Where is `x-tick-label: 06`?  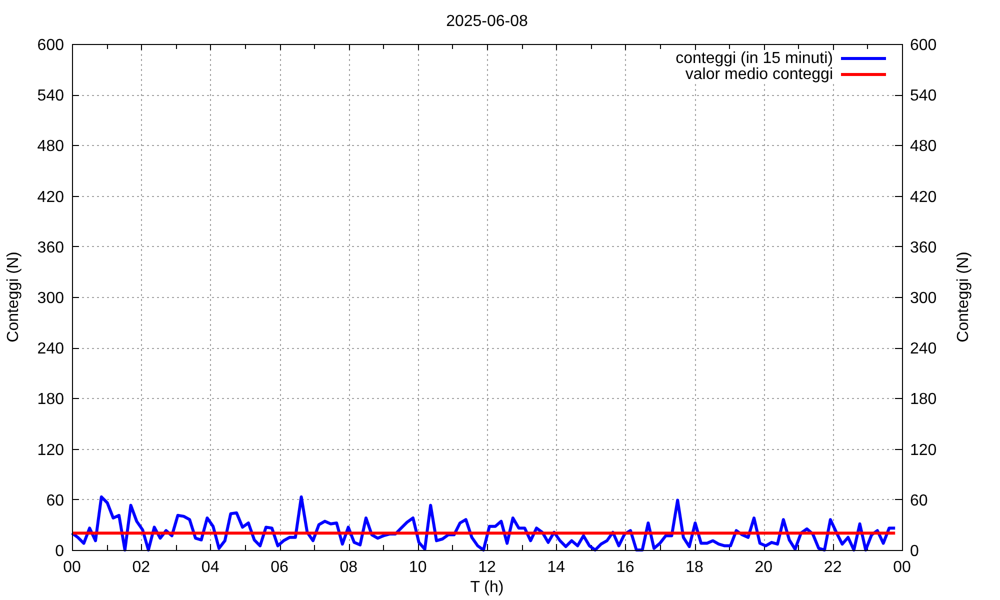
x-tick-label: 06 is located at coordinates (279, 567).